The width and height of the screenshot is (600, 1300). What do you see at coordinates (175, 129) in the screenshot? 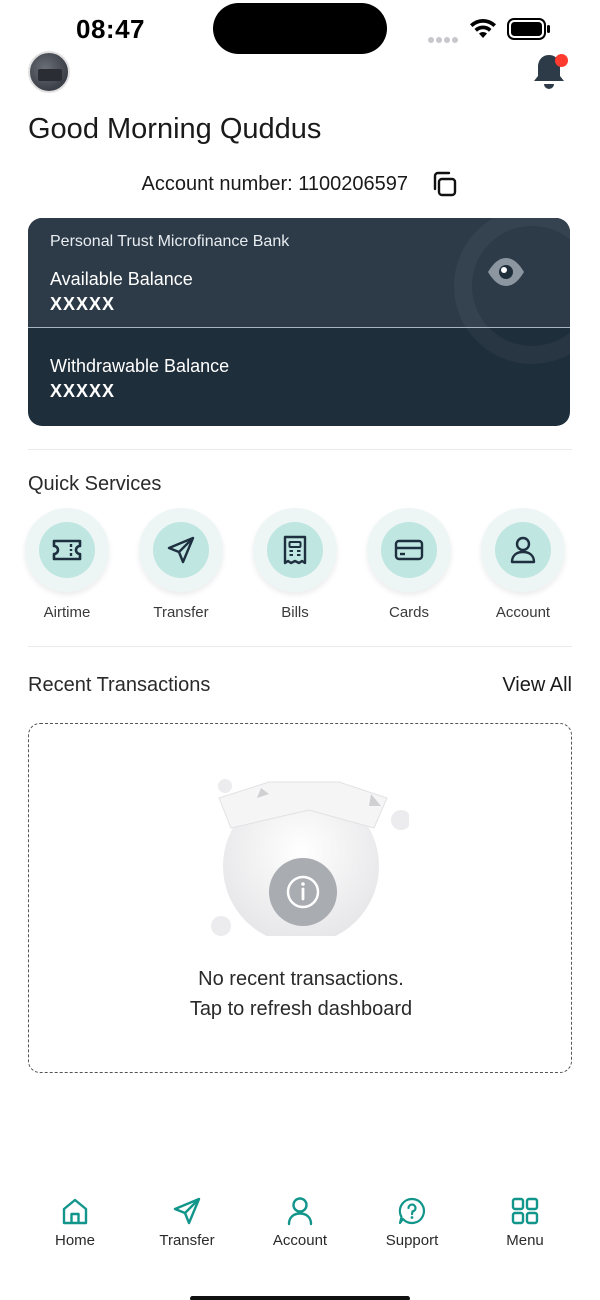
I see `greeting-title: Good Morning Quddus` at bounding box center [175, 129].